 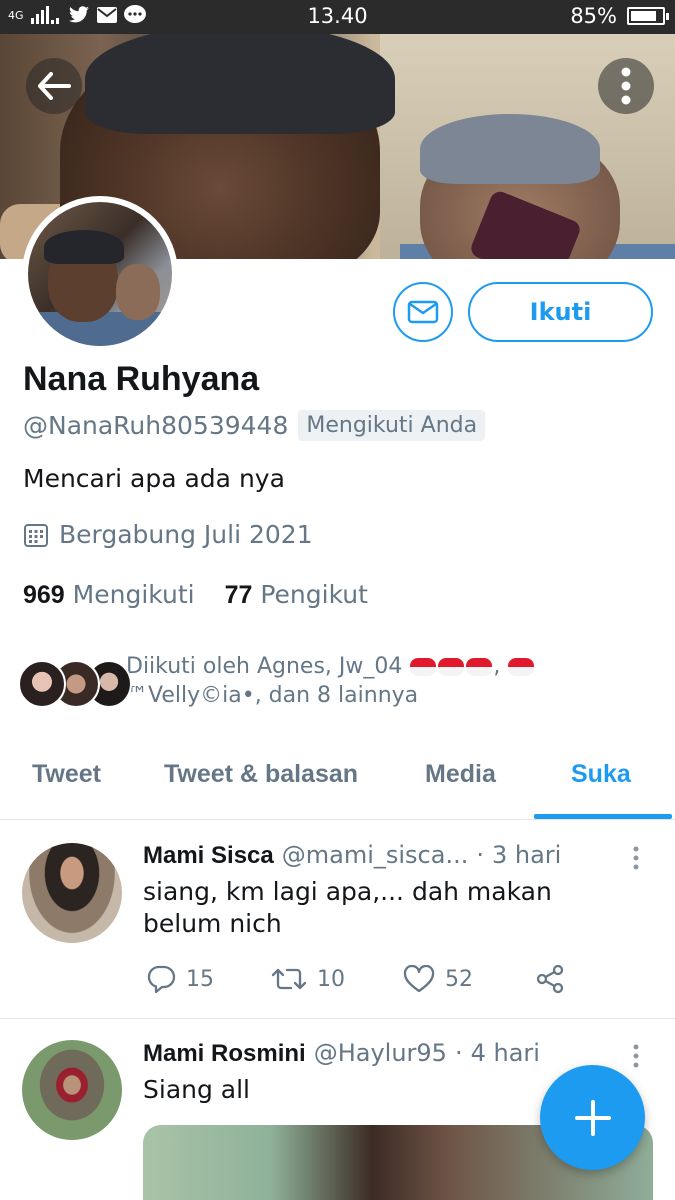 I want to click on tweet-header: Mami Sisca @mami_sisca... · 3 hari, so click(x=352, y=855).